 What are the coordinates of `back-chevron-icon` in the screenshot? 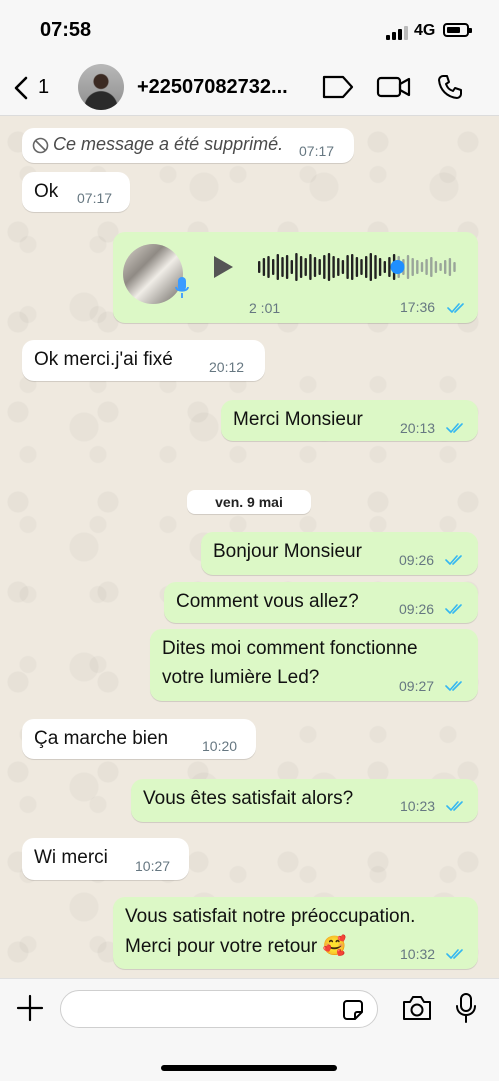 It's located at (22, 88).